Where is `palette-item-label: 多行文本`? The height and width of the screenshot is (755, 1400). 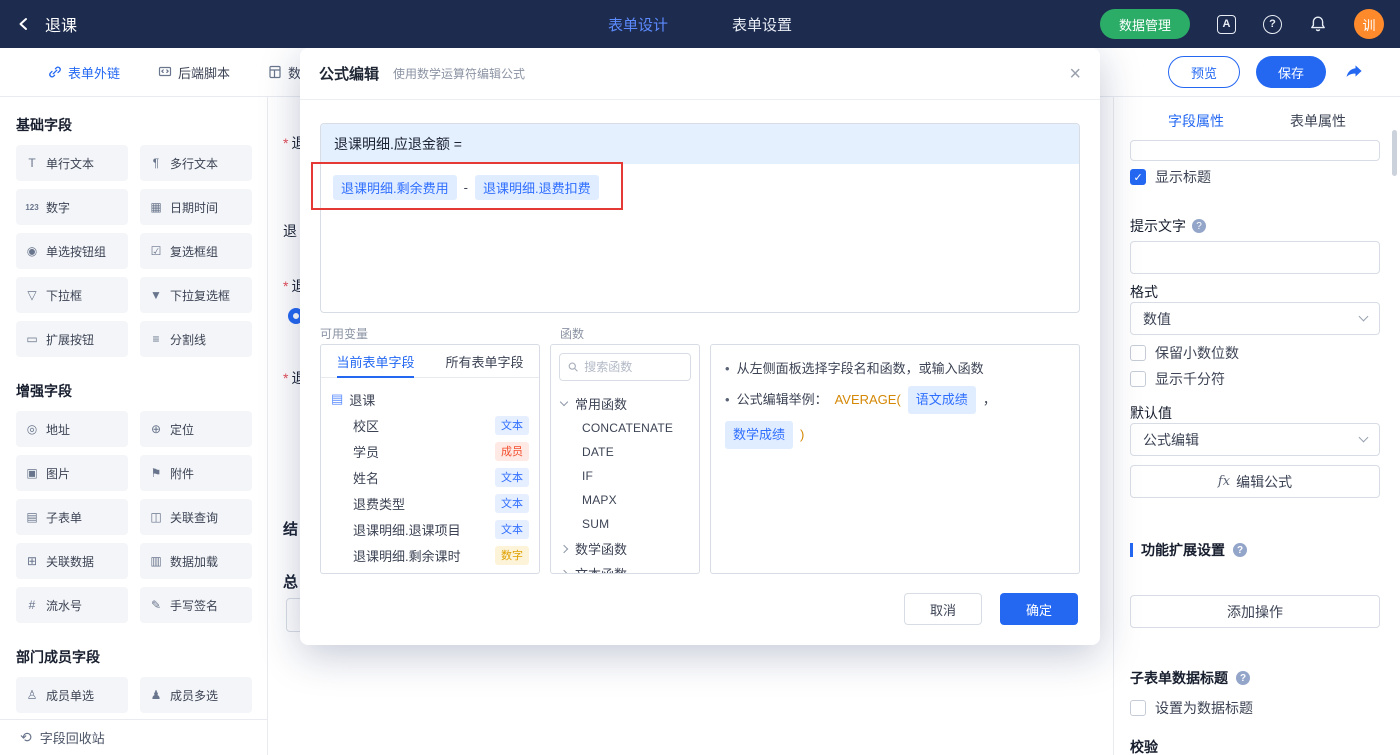
palette-item-label: 多行文本 is located at coordinates (194, 163).